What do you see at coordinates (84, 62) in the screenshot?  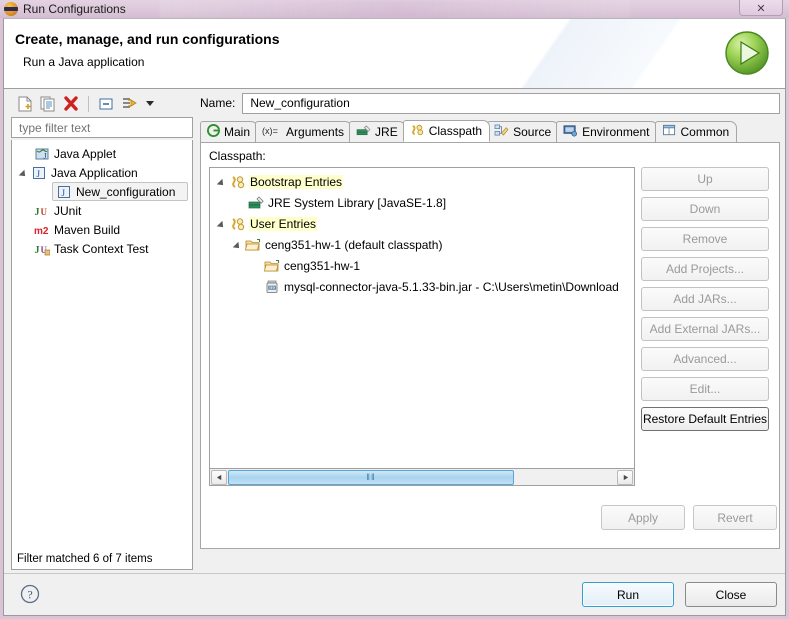 I see `page-subtitle: Run a Java application` at bounding box center [84, 62].